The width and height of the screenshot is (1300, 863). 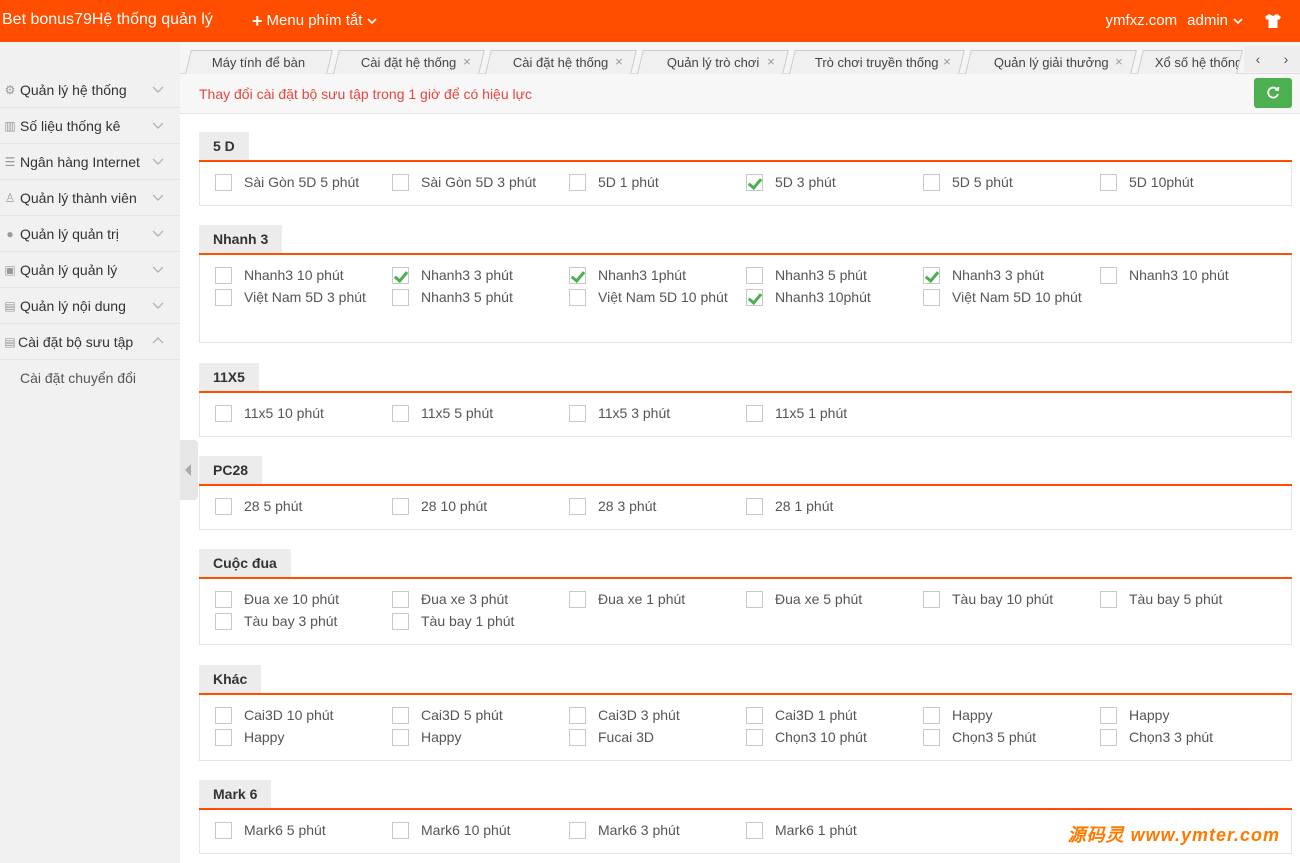 What do you see at coordinates (90, 342) in the screenshot?
I see `sidebar-item-collection-settings: ▤ Cài đặt bộ sưu tập` at bounding box center [90, 342].